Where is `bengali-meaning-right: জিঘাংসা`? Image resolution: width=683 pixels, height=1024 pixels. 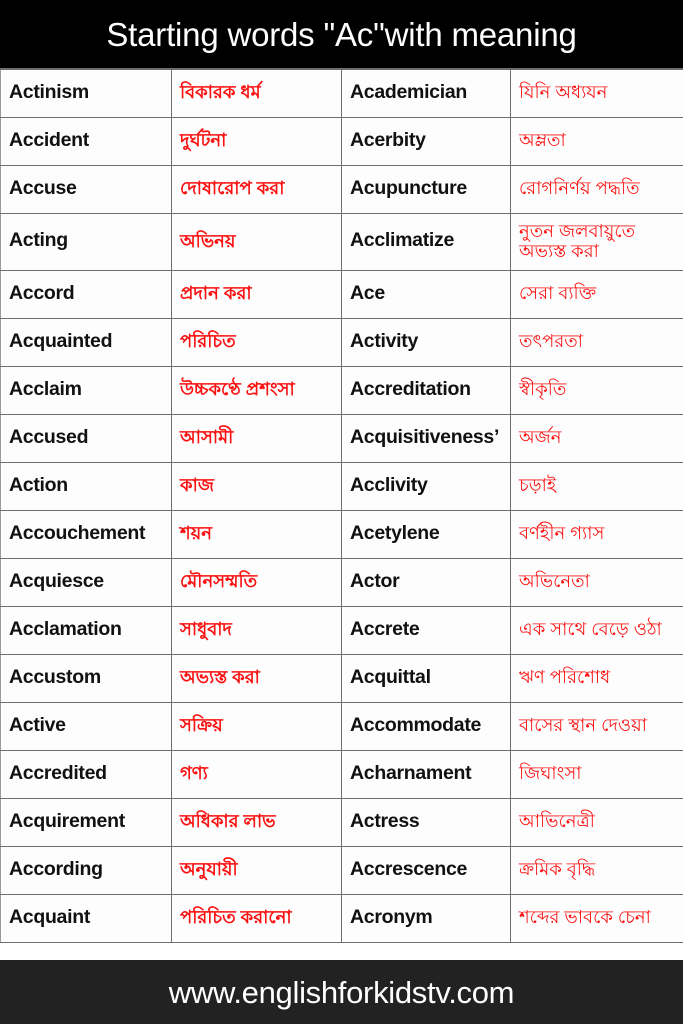
bengali-meaning-right: জিঘাংসা is located at coordinates (596, 774).